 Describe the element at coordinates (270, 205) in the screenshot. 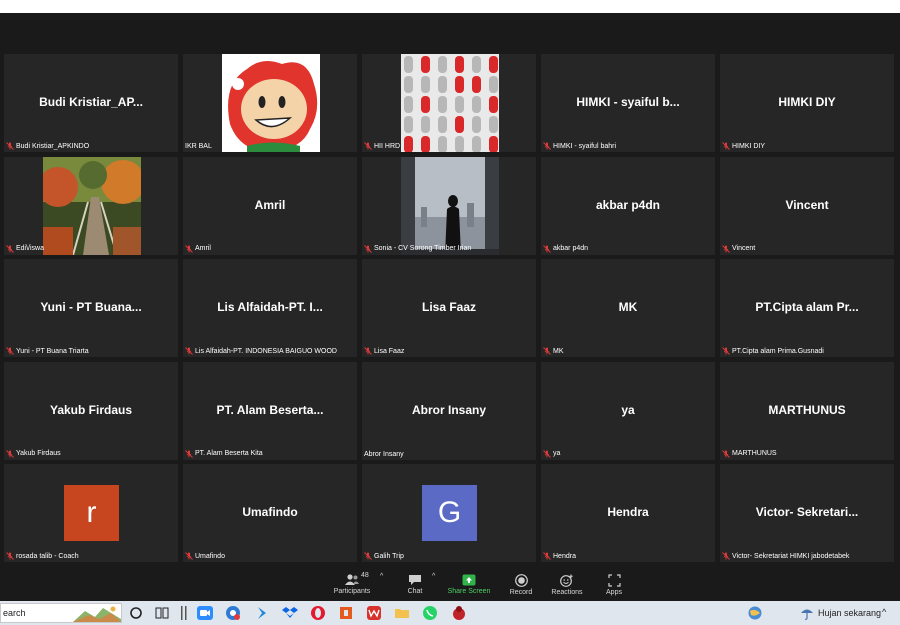

I see `participant-tile: Amril Amril` at that location.